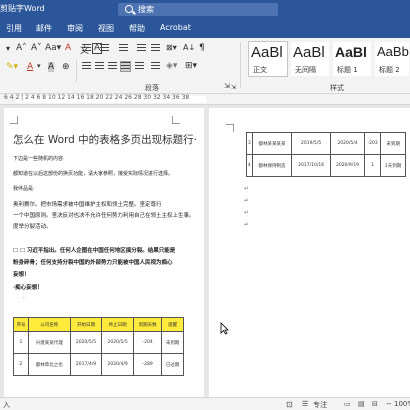  Describe the element at coordinates (123, 48) in the screenshot. I see `multilevel-list-icon` at that location.